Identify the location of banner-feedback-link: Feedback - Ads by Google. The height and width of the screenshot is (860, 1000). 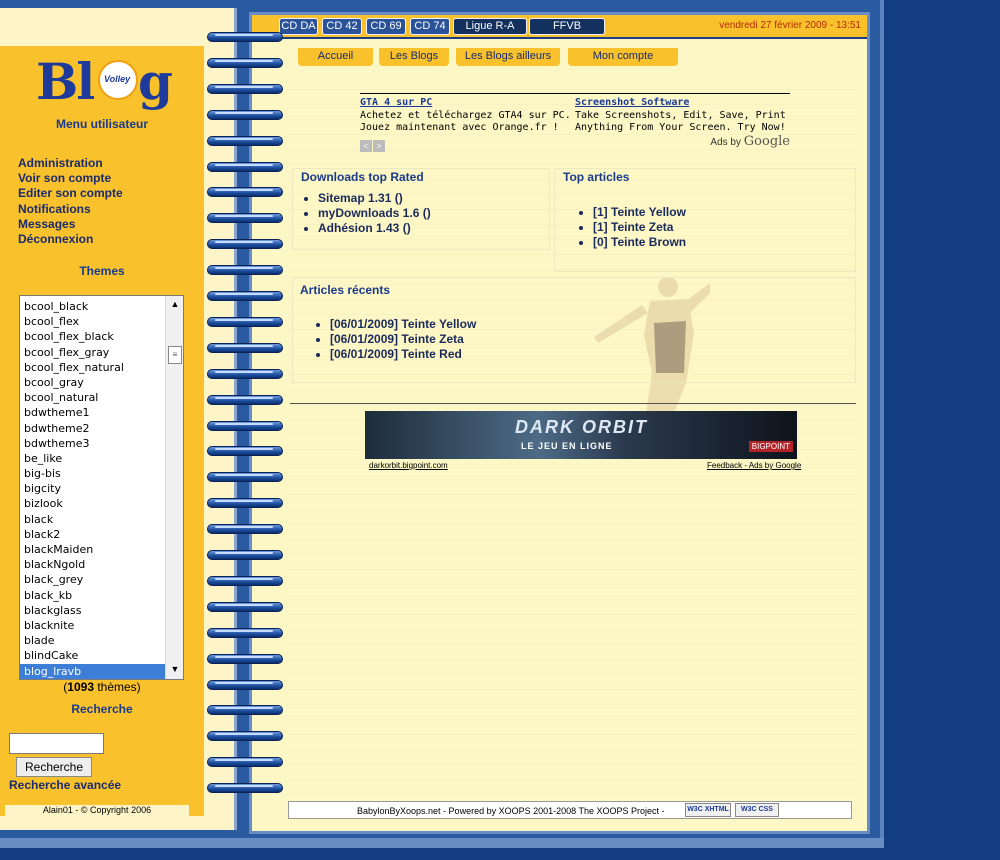
(754, 465).